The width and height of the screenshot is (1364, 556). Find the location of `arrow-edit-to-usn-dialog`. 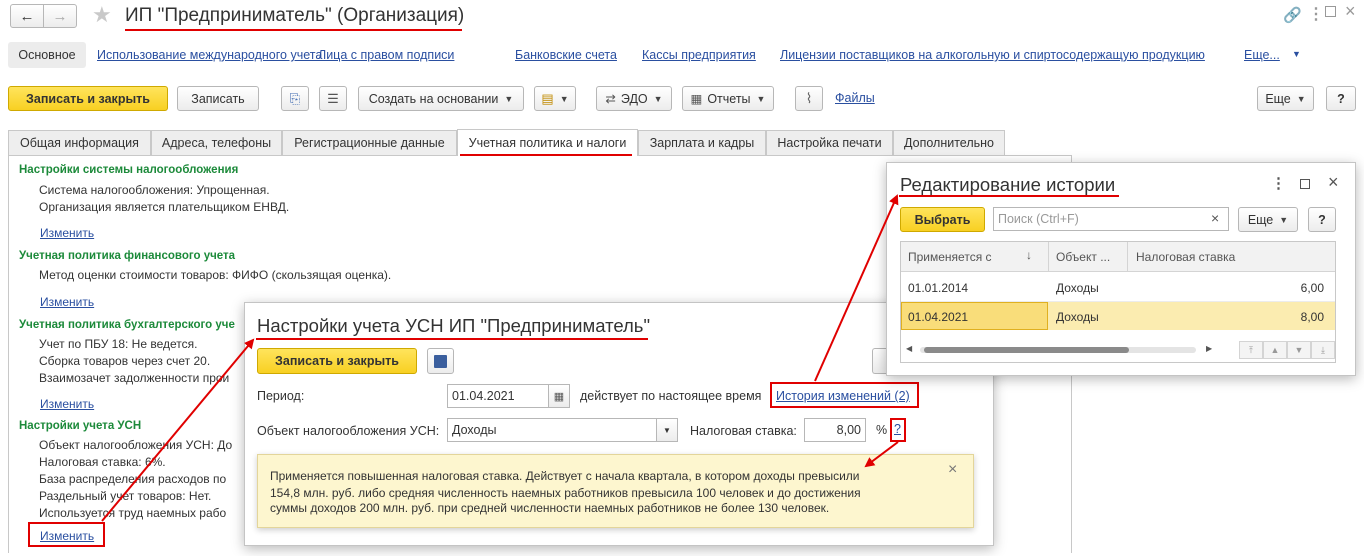

arrow-edit-to-usn-dialog is located at coordinates (178, 430).